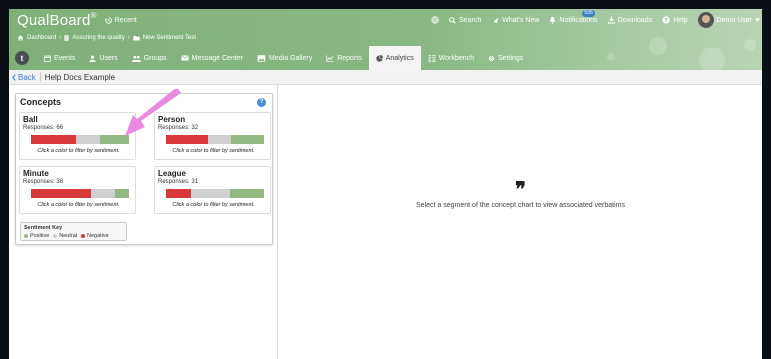 Image resolution: width=771 pixels, height=359 pixels. What do you see at coordinates (108, 20) in the screenshot?
I see `history-icon` at bounding box center [108, 20].